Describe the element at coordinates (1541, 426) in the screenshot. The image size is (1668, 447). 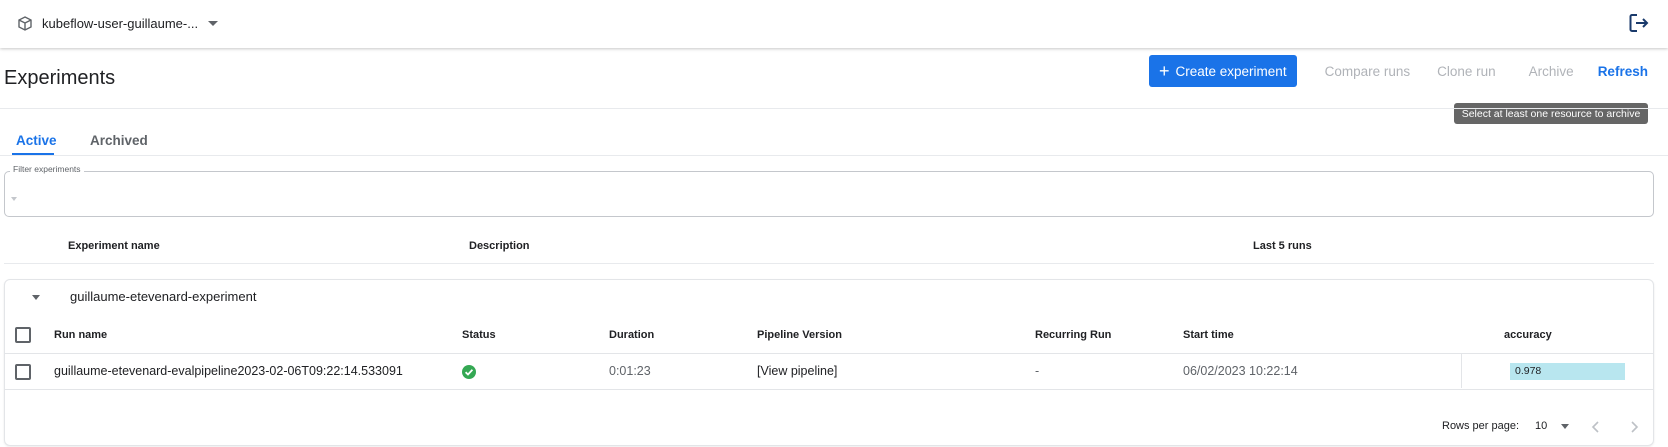
I see `rows-per-page-value: 10` at that location.